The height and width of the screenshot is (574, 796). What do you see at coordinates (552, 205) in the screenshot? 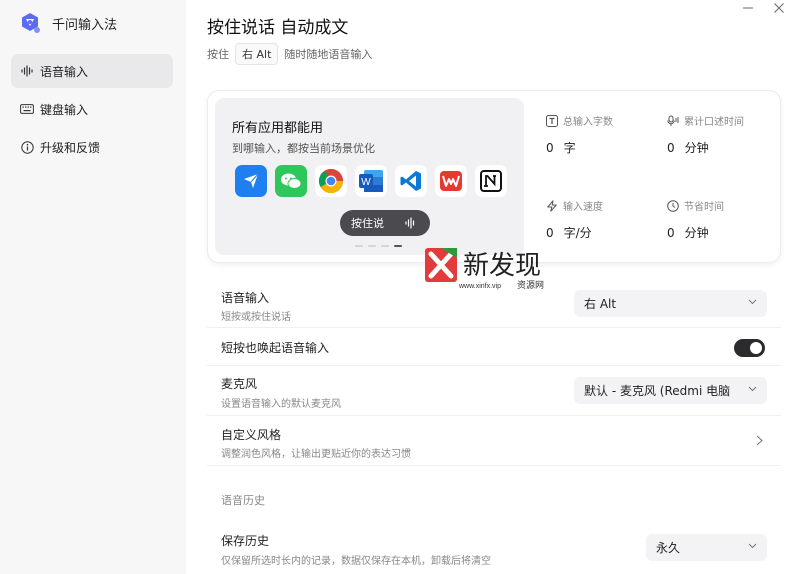
I see `lightning-icon` at bounding box center [552, 205].